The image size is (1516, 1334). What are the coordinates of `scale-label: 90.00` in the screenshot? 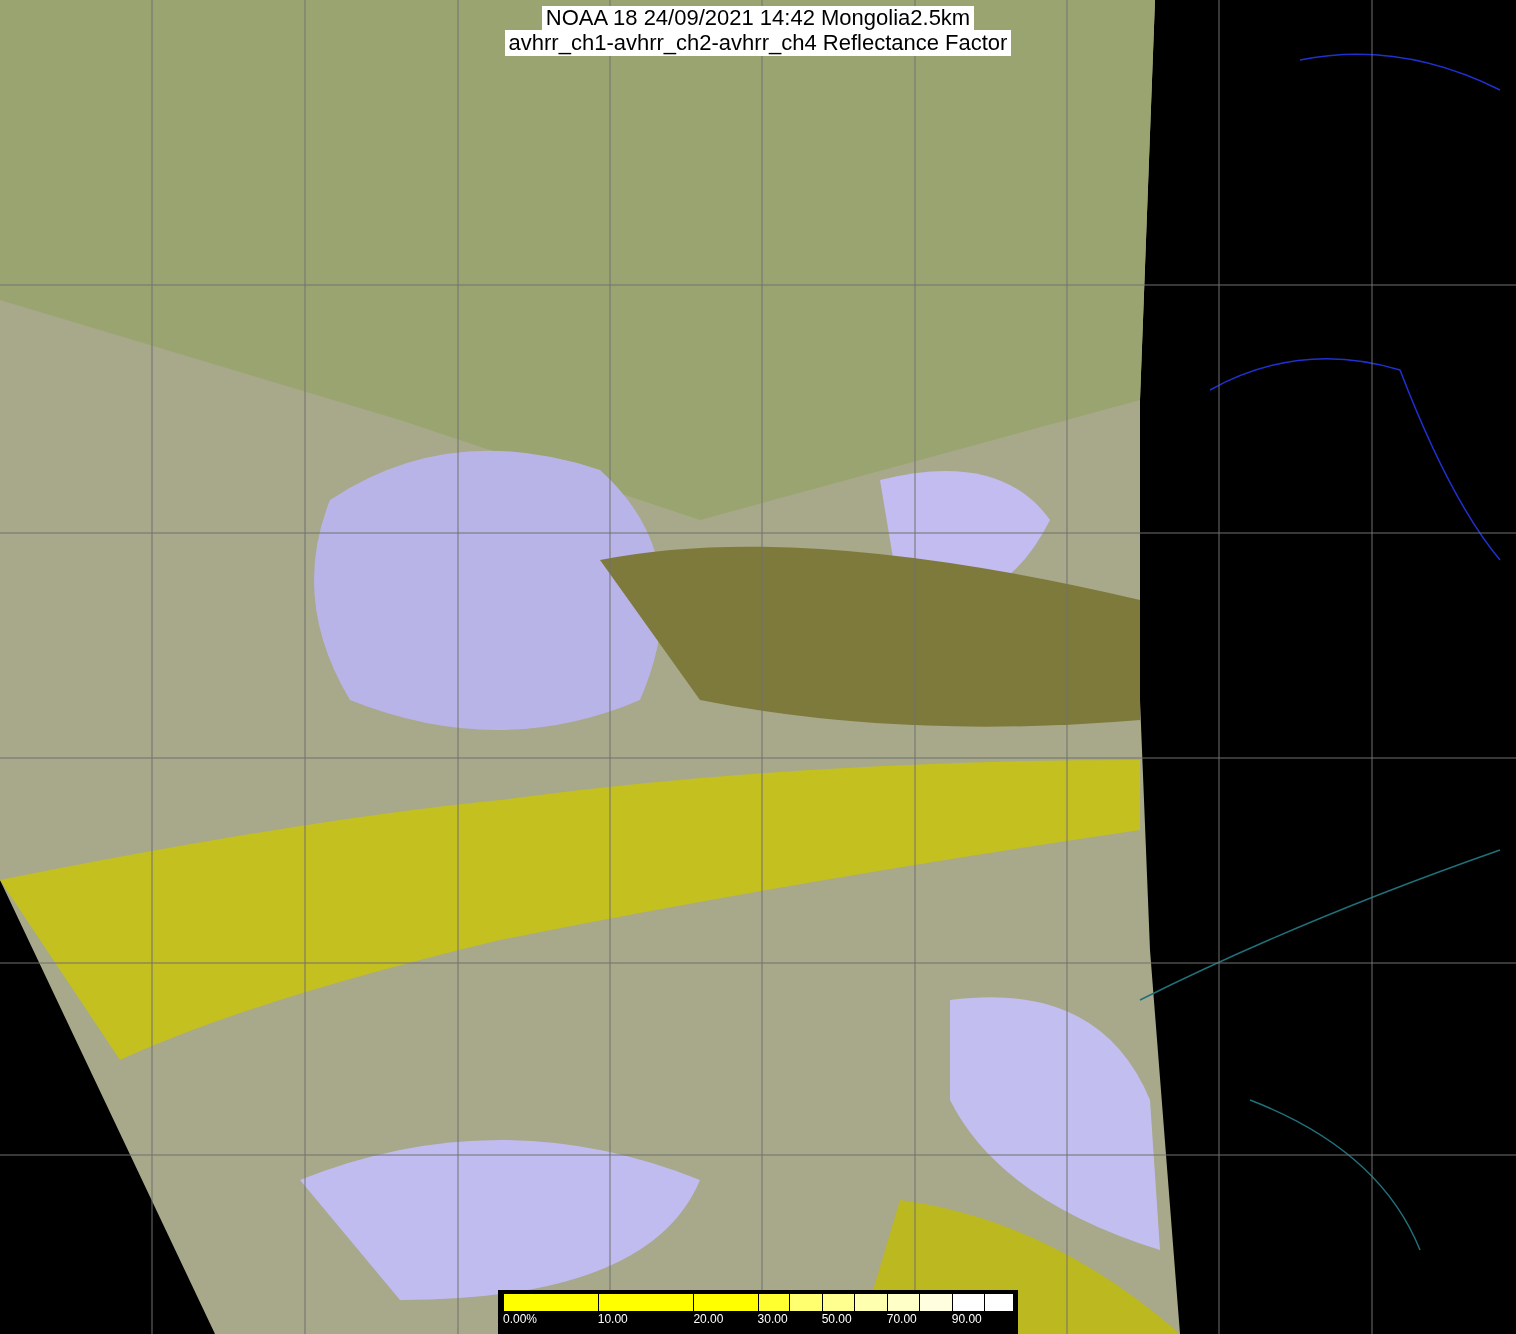 It's located at (967, 1319).